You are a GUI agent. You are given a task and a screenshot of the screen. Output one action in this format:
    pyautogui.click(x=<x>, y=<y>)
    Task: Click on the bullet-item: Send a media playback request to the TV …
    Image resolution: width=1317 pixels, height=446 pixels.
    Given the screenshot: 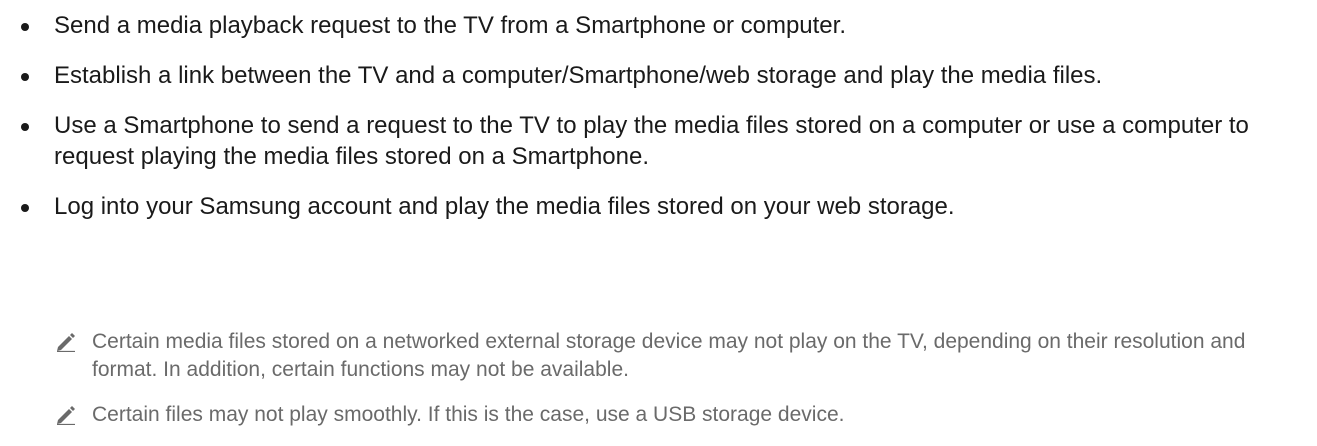 What is the action you would take?
    pyautogui.click(x=658, y=25)
    